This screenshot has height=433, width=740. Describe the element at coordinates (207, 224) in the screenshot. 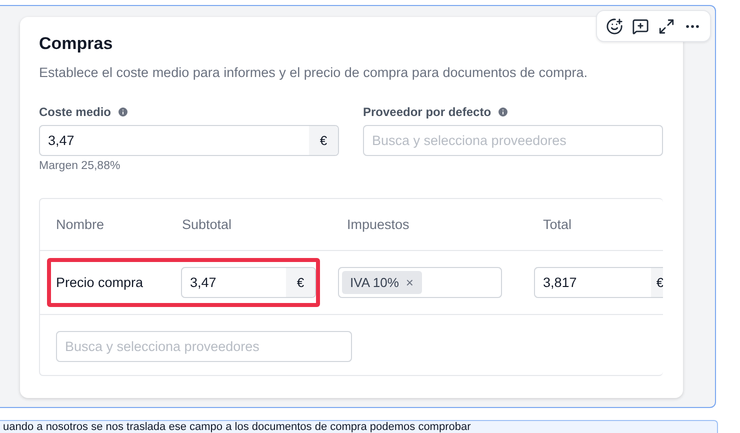

I see `column-header: Subtotal` at that location.